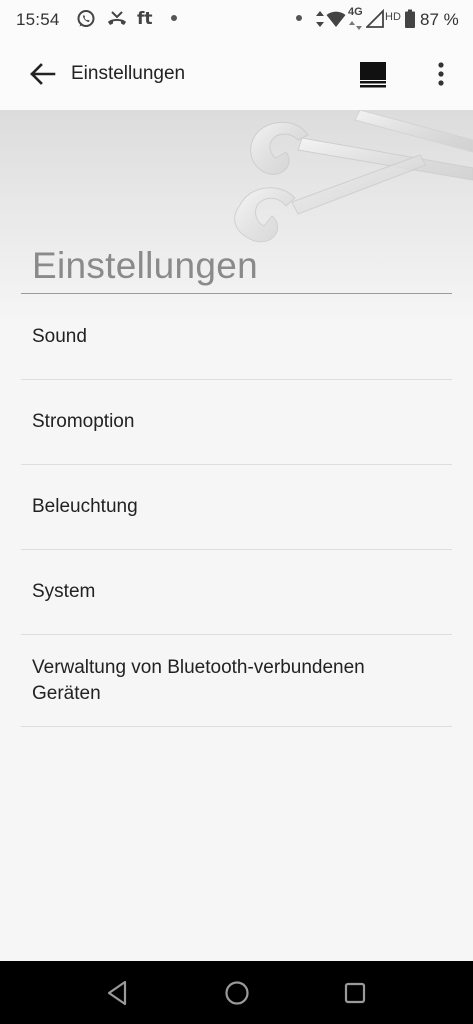  What do you see at coordinates (441, 74) in the screenshot?
I see `more-options-icon` at bounding box center [441, 74].